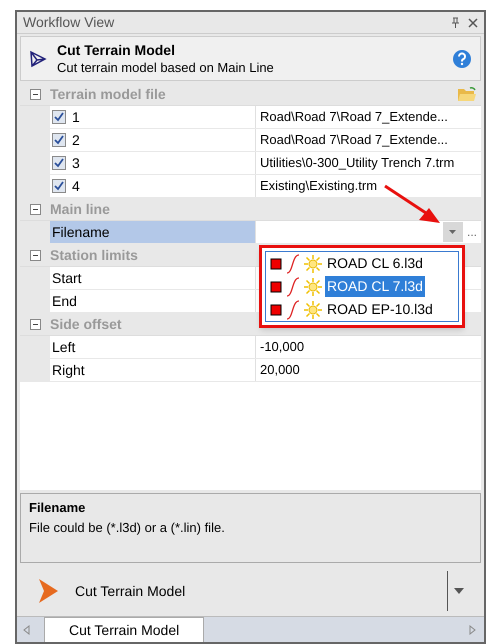 The width and height of the screenshot is (493, 644). Describe the element at coordinates (462, 58) in the screenshot. I see `help-icon` at that location.